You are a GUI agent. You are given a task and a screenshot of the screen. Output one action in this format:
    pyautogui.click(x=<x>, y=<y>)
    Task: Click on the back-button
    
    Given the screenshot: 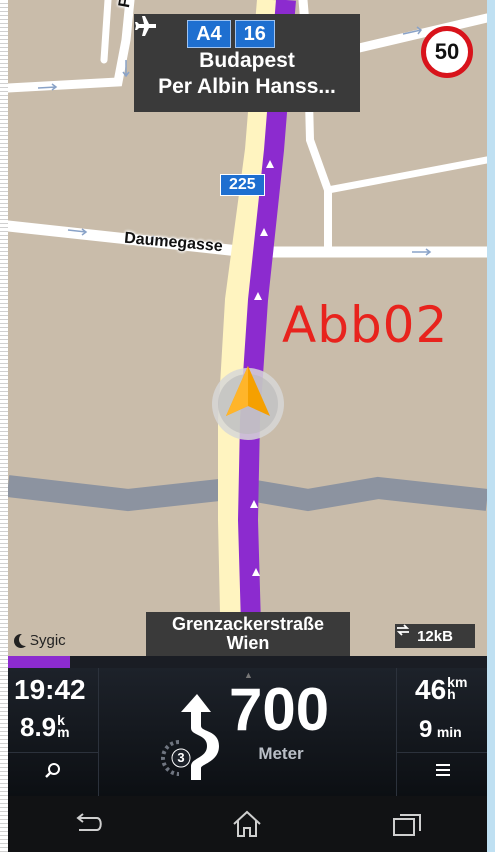 What is the action you would take?
    pyautogui.click(x=88, y=824)
    